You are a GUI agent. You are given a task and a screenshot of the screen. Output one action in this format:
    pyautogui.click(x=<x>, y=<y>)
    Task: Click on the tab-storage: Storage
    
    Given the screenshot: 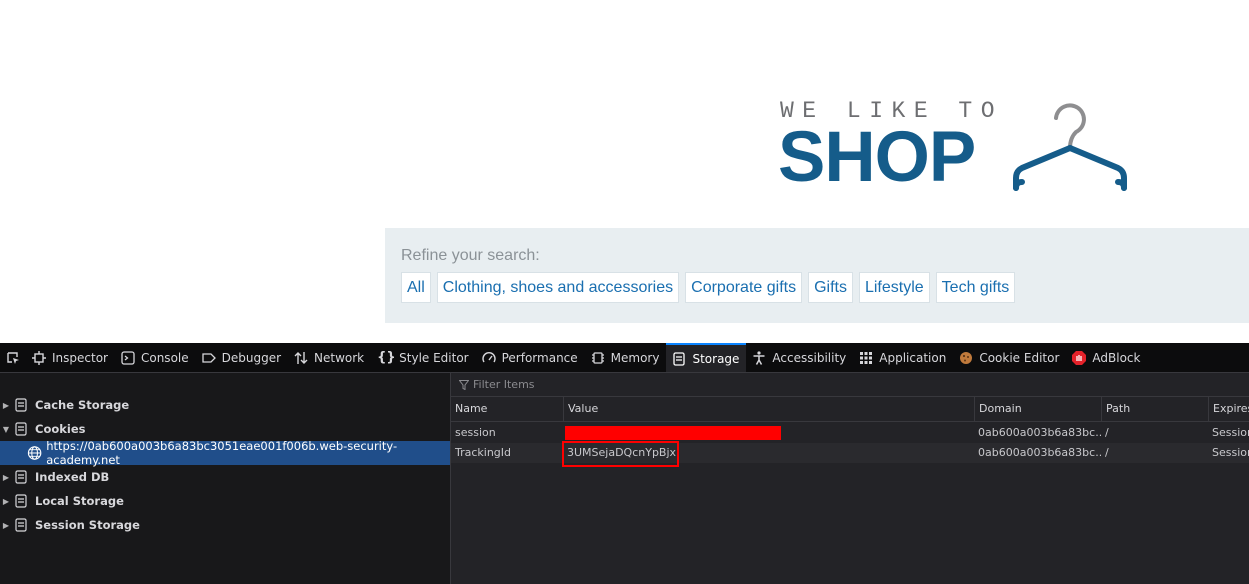 What is the action you would take?
    pyautogui.click(x=706, y=357)
    